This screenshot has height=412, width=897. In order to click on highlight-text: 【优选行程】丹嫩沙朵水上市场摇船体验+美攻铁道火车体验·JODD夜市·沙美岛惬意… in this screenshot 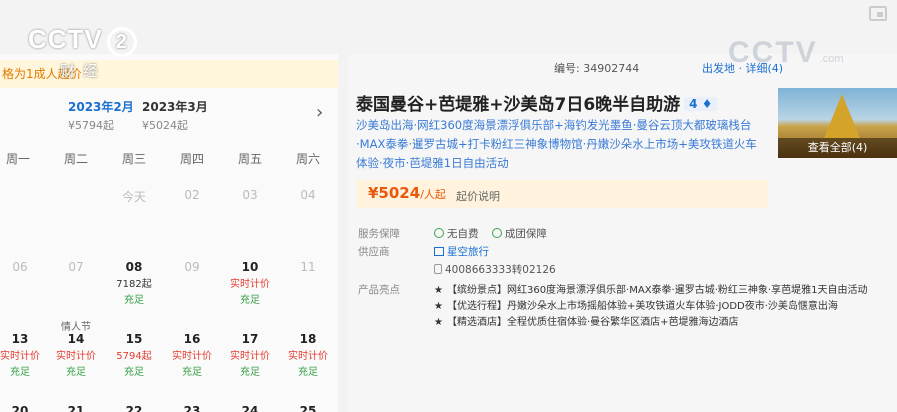, I will do `click(642, 306)`.